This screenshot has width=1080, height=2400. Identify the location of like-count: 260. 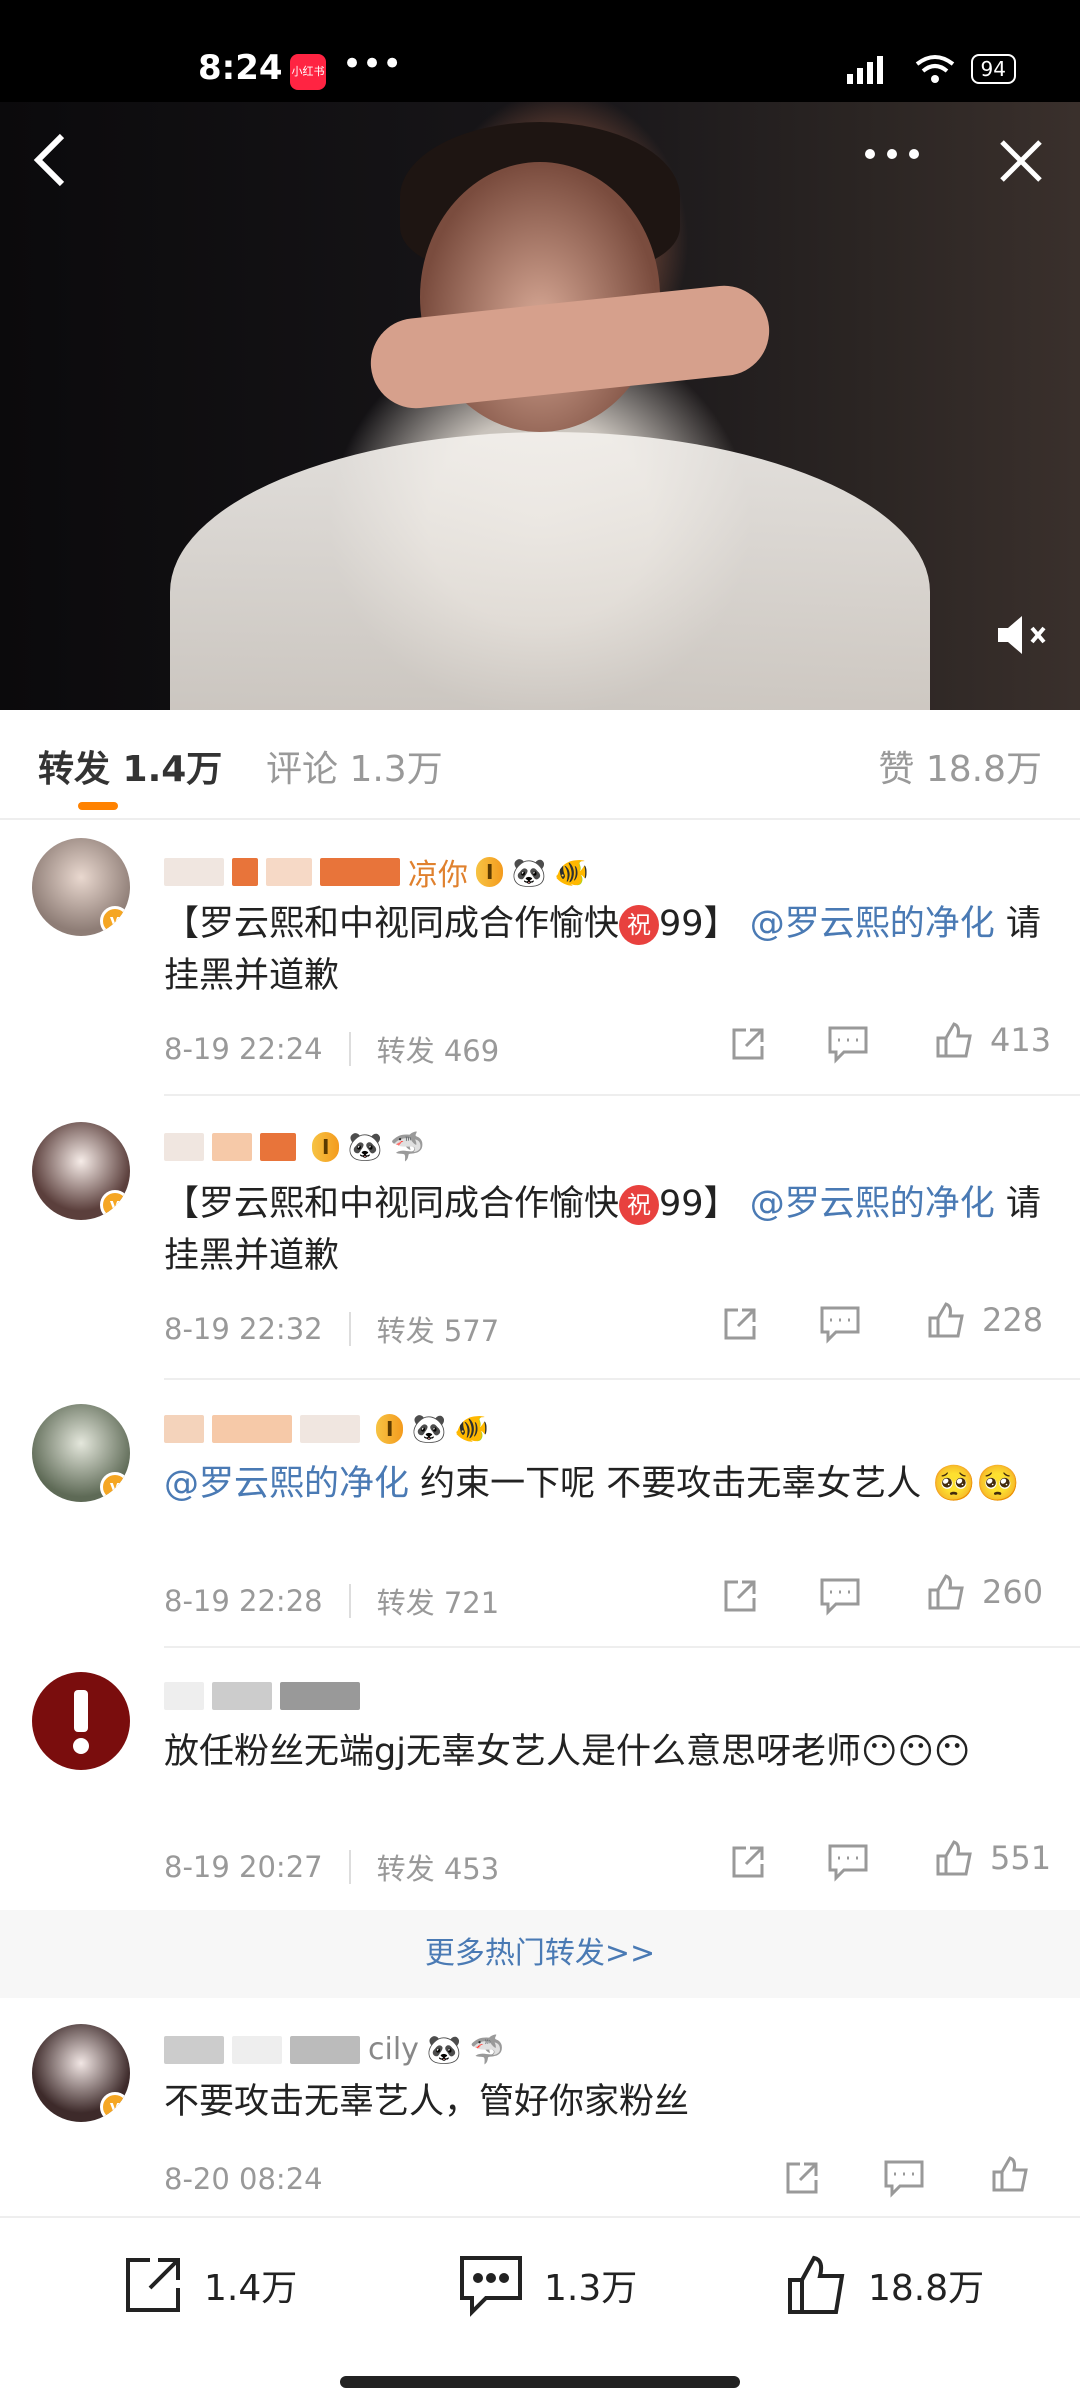
(1013, 1592).